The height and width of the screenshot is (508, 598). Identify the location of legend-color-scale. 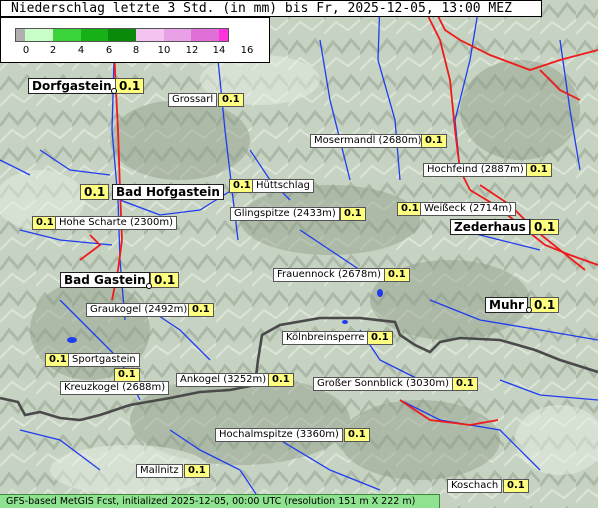
(122, 35).